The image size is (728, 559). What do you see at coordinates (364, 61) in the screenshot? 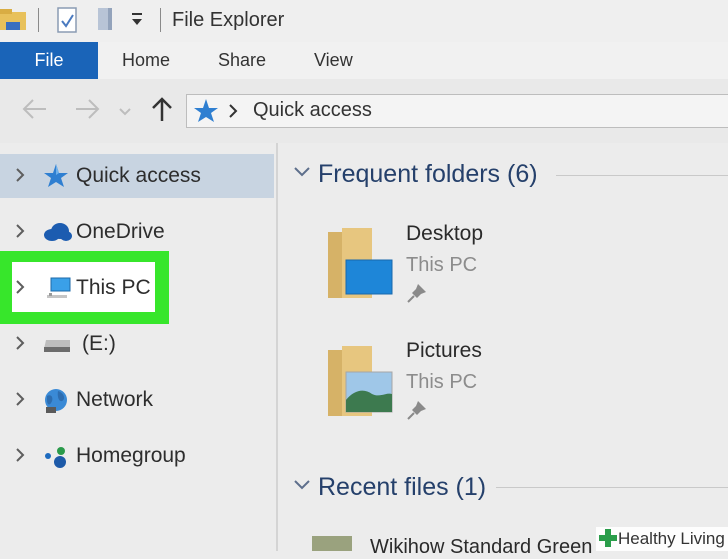
I see `ribbon-tabs: File Home Share View` at bounding box center [364, 61].